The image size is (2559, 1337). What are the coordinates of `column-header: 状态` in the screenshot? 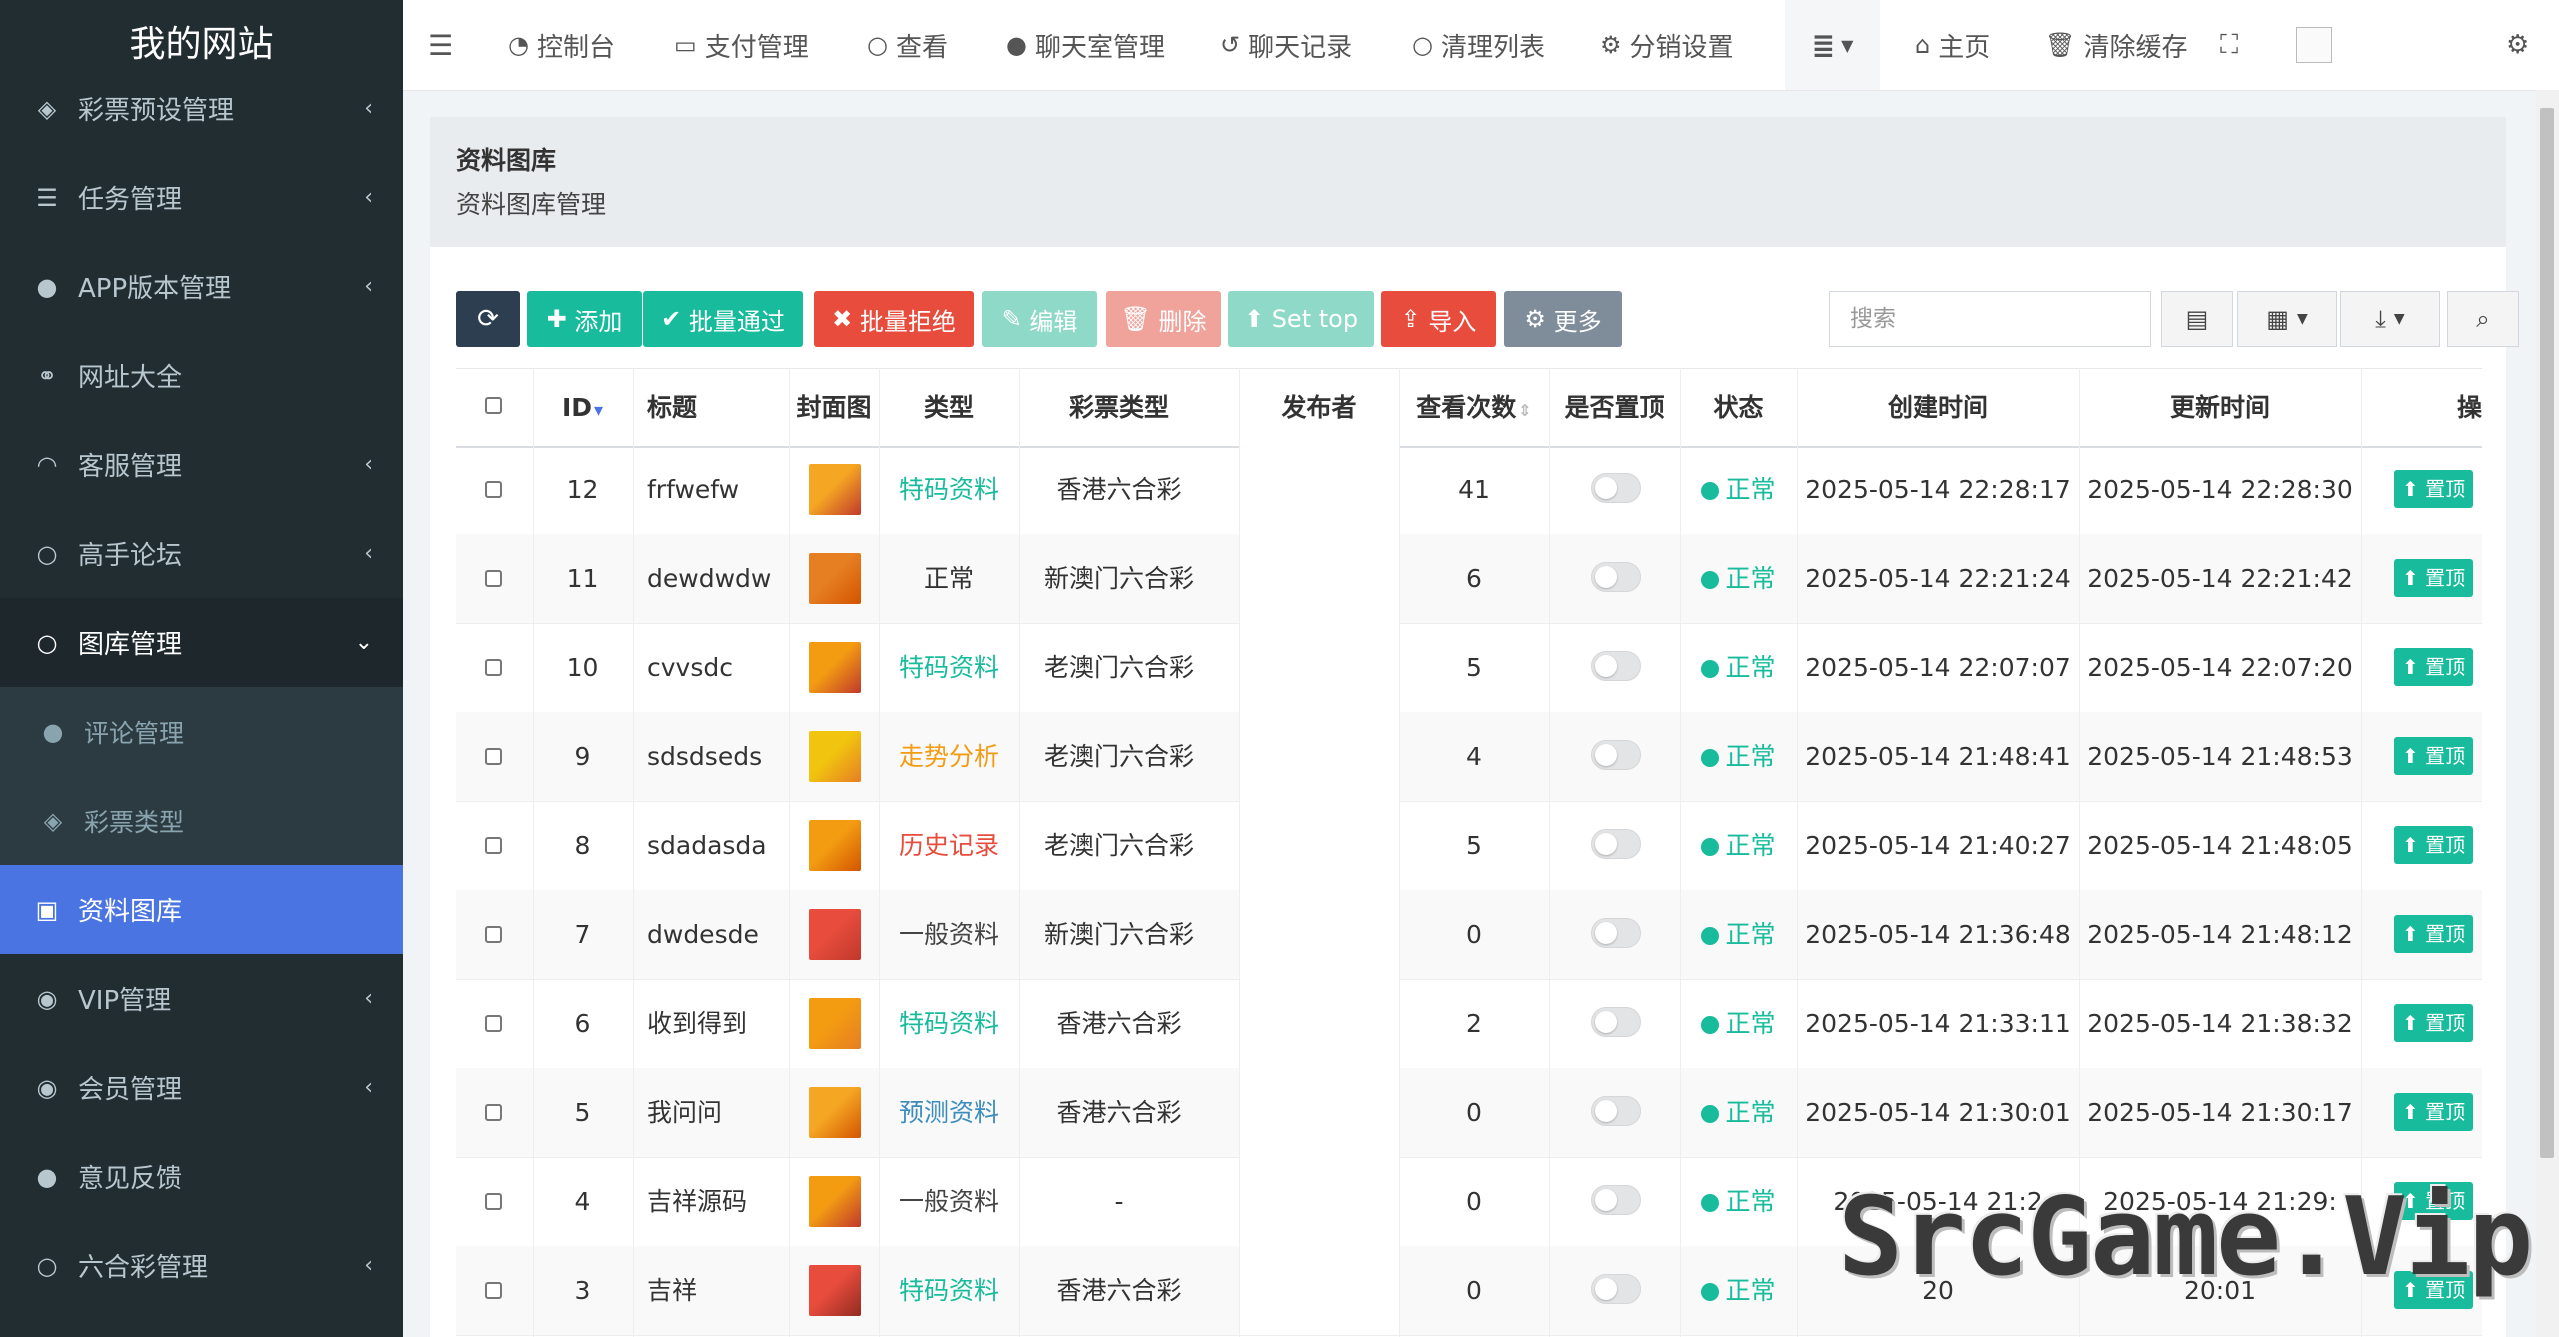 It's located at (1738, 407).